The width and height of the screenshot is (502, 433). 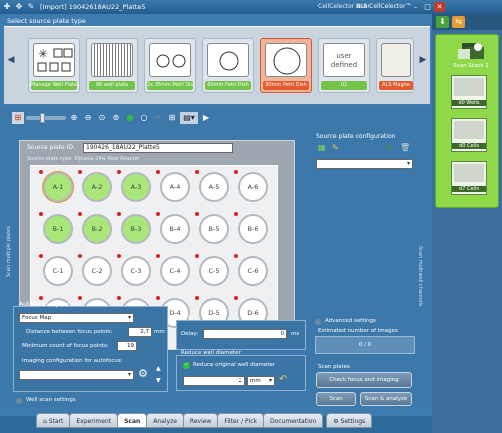 What do you see at coordinates (214, 381) in the screenshot?
I see `reduce-value-input: 2` at bounding box center [214, 381].